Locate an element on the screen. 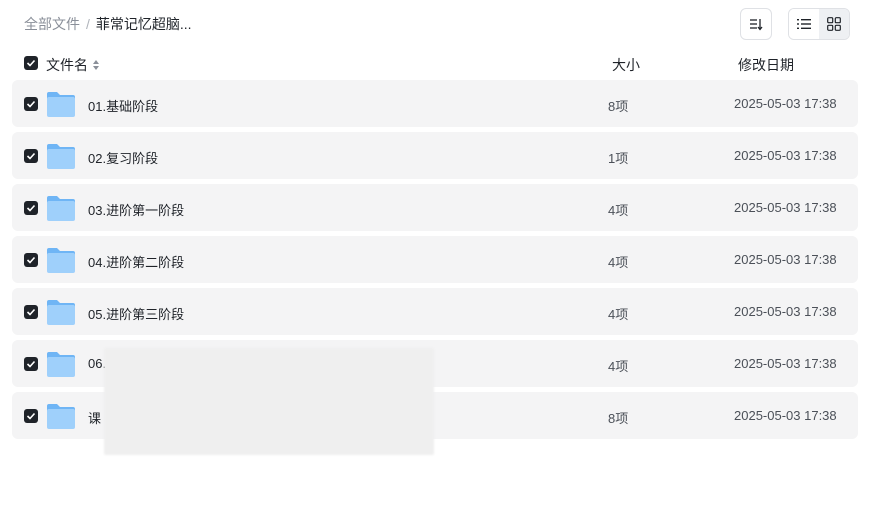 The width and height of the screenshot is (874, 514). breadcrumb-root-link: 全部文件 is located at coordinates (52, 24).